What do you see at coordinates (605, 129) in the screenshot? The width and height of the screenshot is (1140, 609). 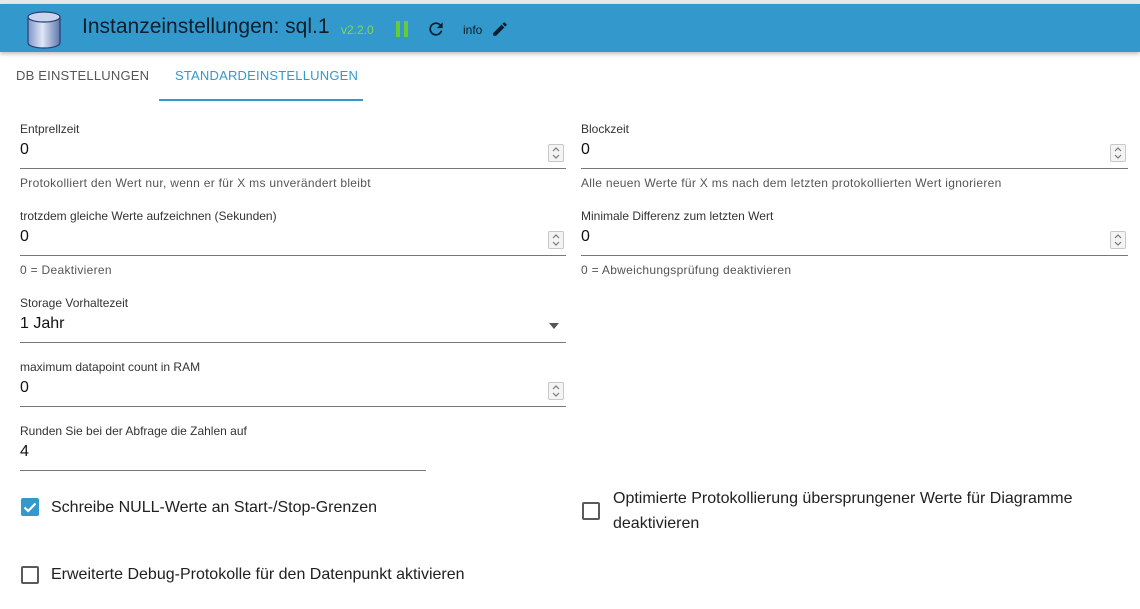 I see `blockzeit-label: Blockzeit` at bounding box center [605, 129].